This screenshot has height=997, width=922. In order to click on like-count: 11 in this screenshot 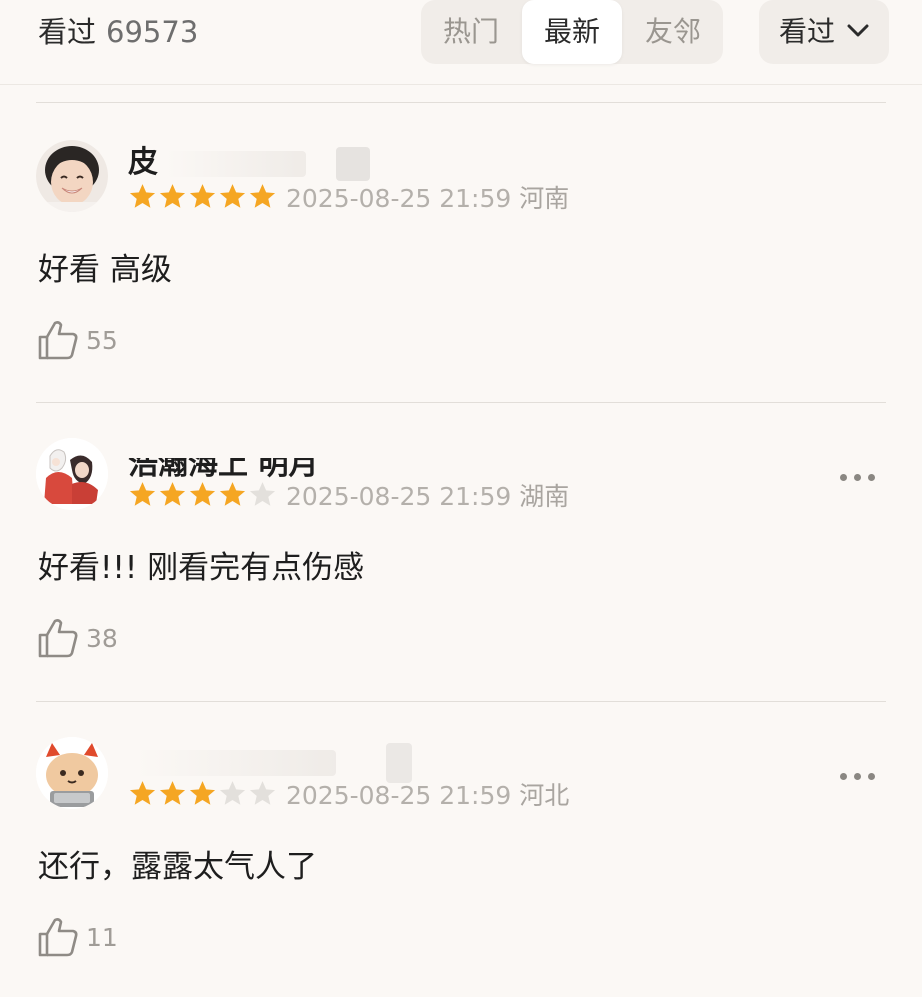, I will do `click(102, 937)`.